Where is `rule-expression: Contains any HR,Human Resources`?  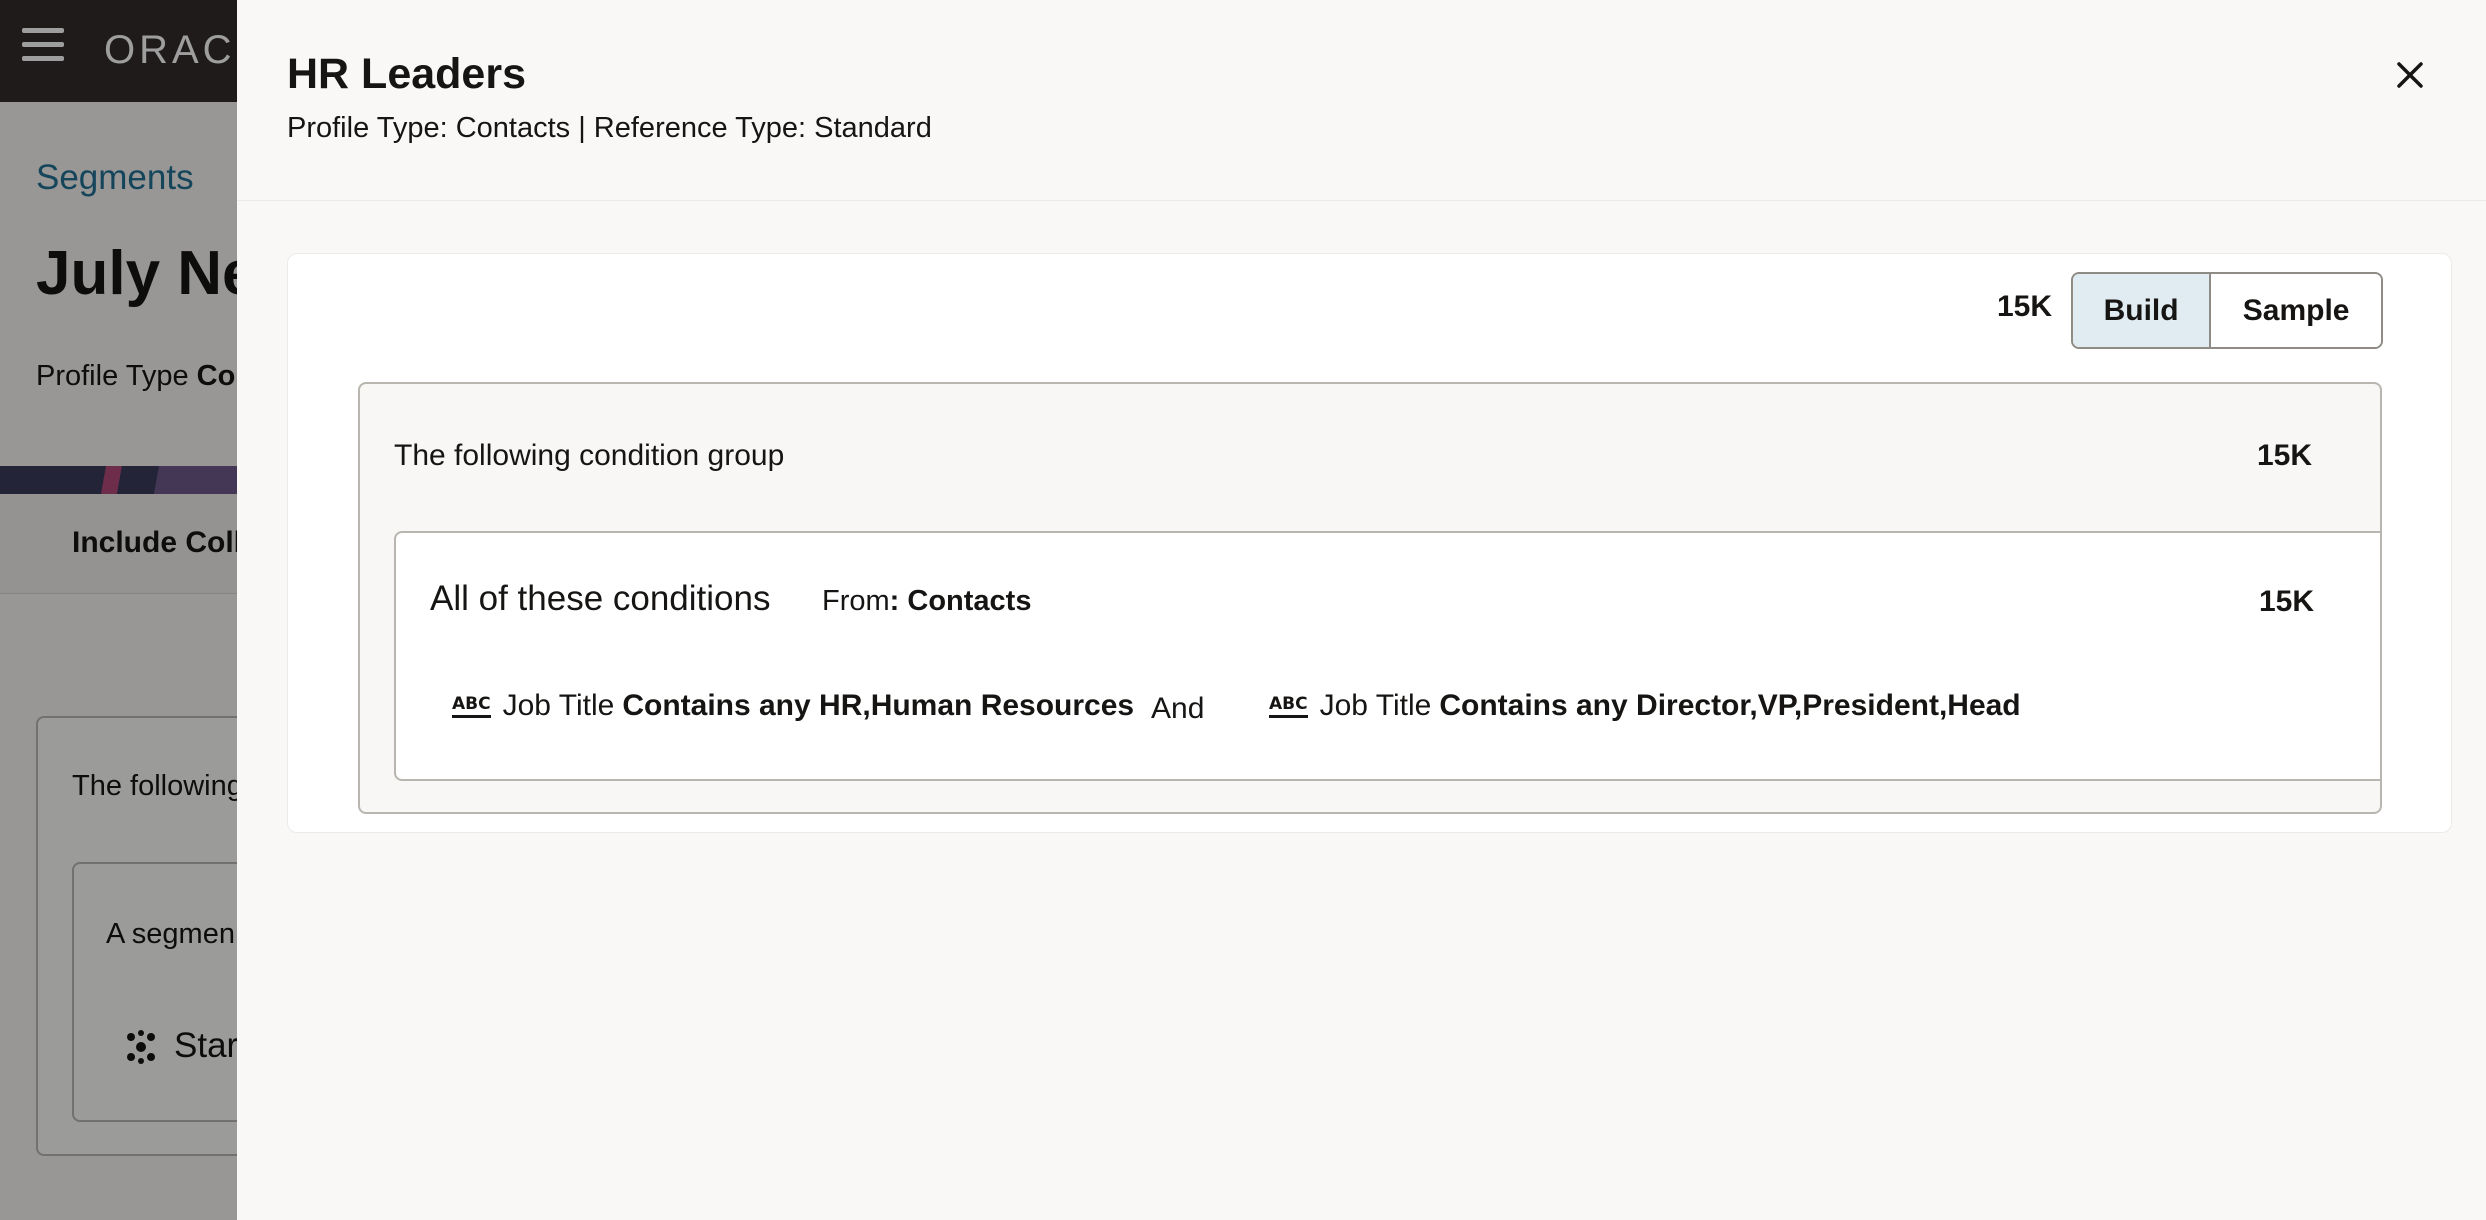
rule-expression: Contains any HR,Human Resources is located at coordinates (878, 705).